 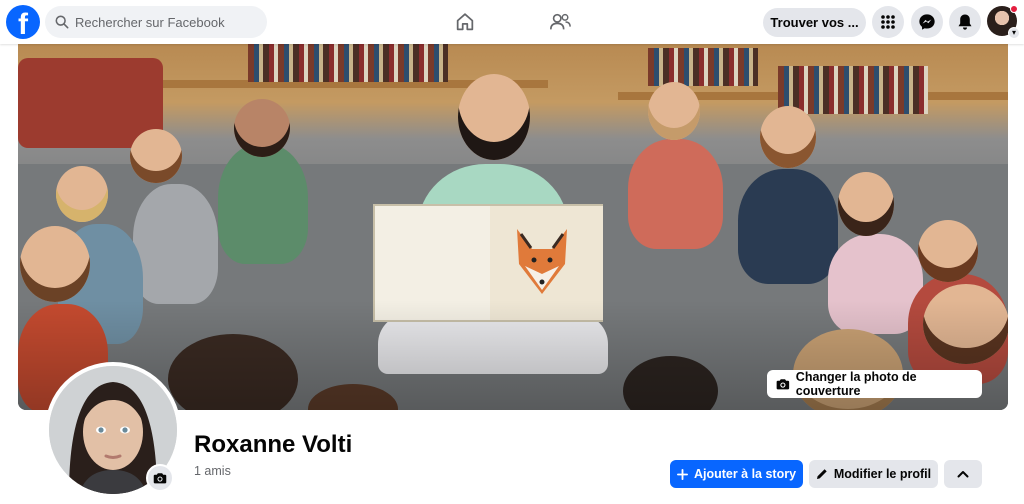 I want to click on messenger-button, so click(x=927, y=22).